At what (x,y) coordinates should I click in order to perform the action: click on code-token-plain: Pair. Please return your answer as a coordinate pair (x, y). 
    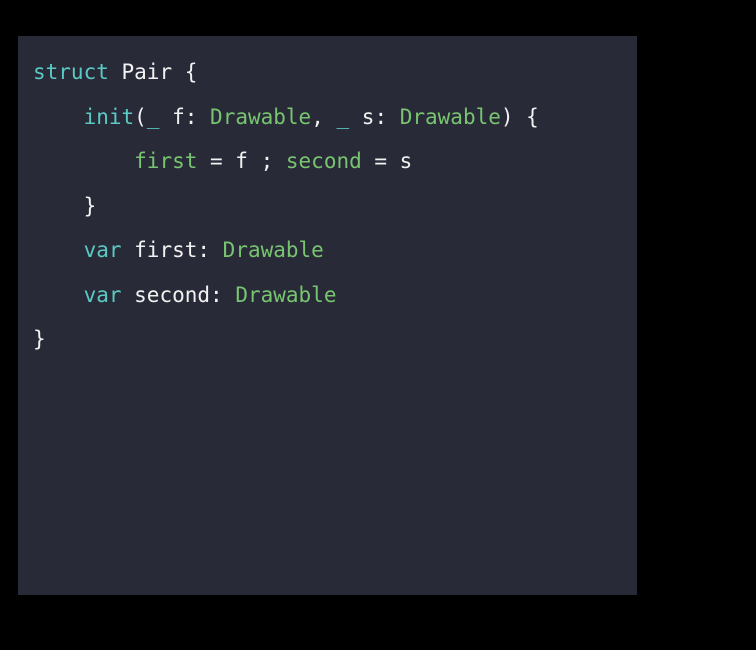
    Looking at the image, I should click on (147, 72).